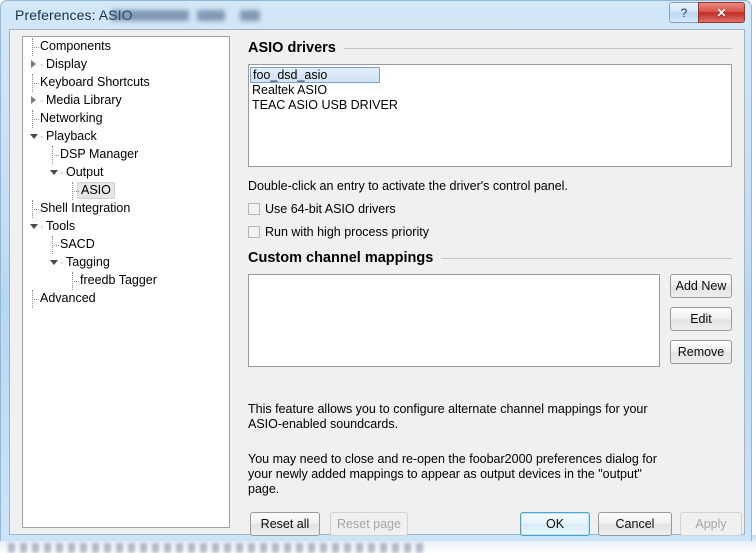 The image size is (756, 553). I want to click on sidebar-item-keyboard-shortcuts: Keyboard Shortcuts, so click(126, 82).